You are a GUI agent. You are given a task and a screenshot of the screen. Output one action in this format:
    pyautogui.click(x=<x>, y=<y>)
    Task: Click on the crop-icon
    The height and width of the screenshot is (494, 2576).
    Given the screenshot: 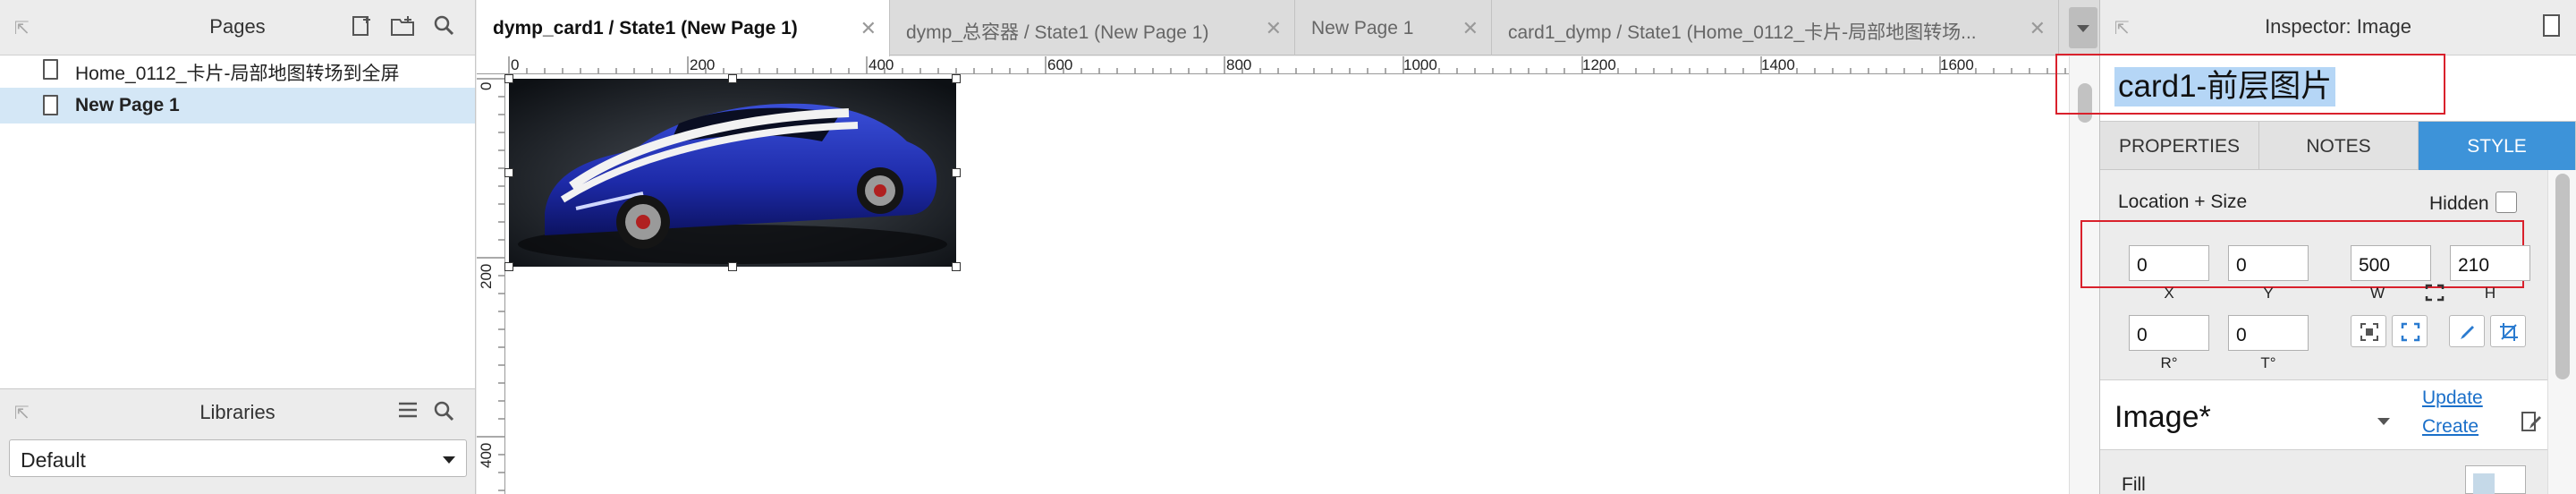 What is the action you would take?
    pyautogui.click(x=2509, y=332)
    